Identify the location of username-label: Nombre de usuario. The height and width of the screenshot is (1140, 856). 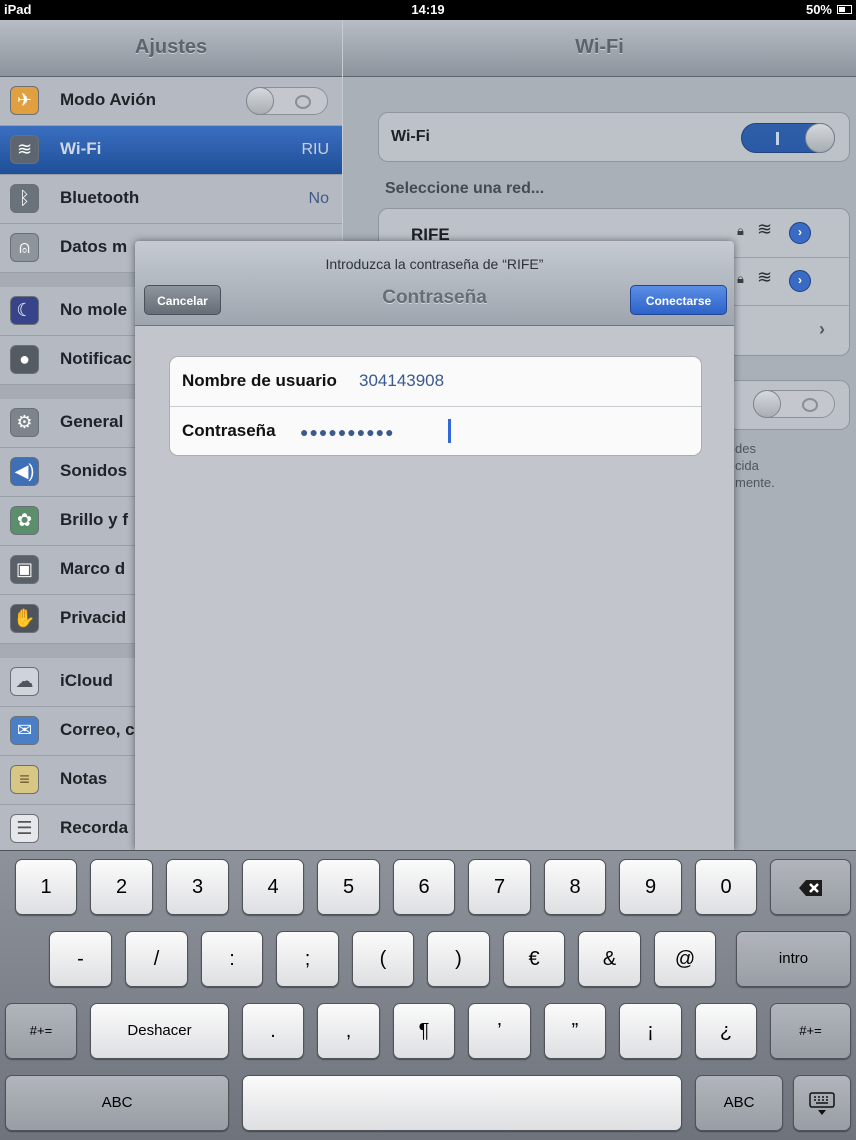
(259, 380).